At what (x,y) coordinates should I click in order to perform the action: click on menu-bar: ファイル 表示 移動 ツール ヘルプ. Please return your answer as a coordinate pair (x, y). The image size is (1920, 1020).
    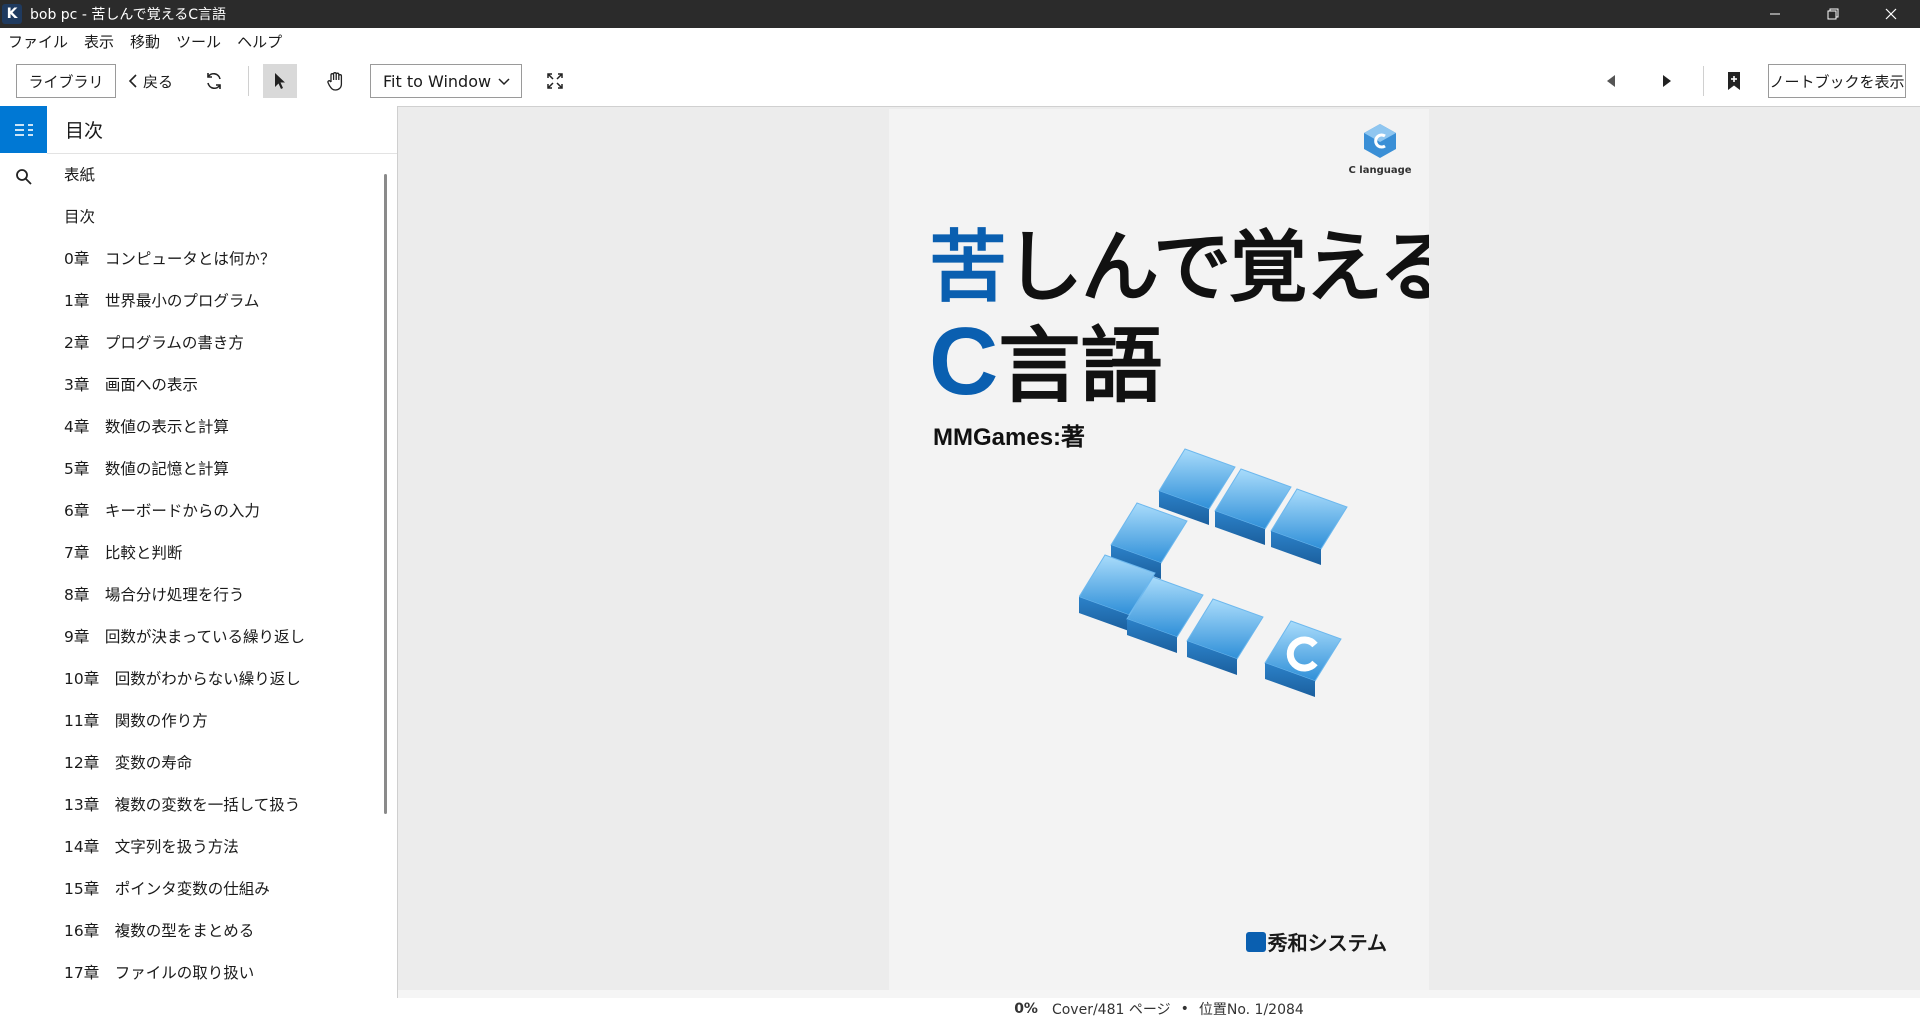
    Looking at the image, I should click on (960, 42).